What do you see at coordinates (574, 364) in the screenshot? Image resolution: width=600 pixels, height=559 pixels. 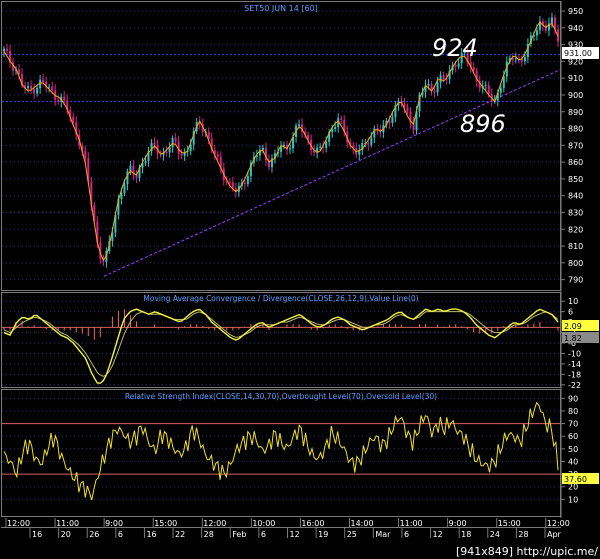 I see `macd-tick-label: -14` at bounding box center [574, 364].